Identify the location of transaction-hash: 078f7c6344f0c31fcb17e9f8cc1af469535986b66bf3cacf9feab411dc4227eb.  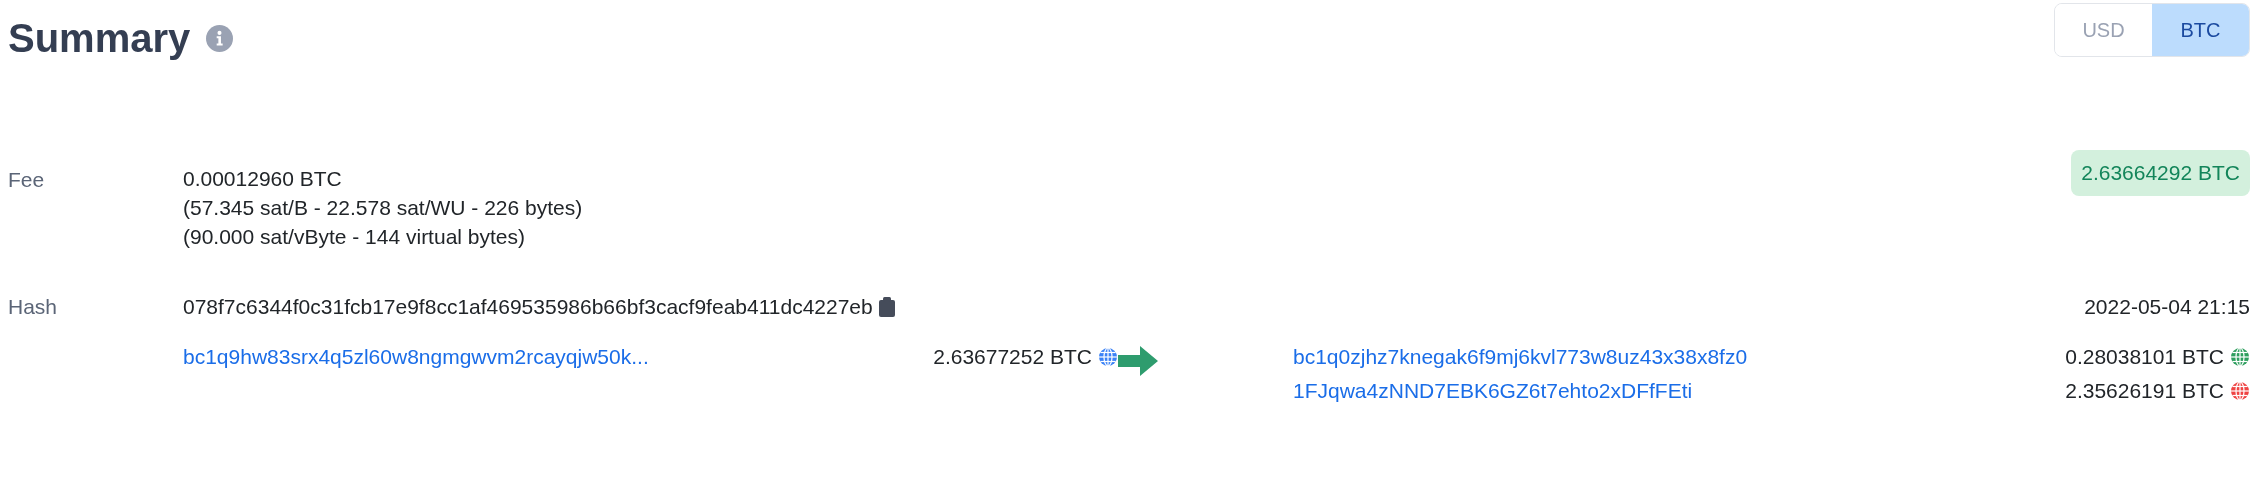
(528, 307).